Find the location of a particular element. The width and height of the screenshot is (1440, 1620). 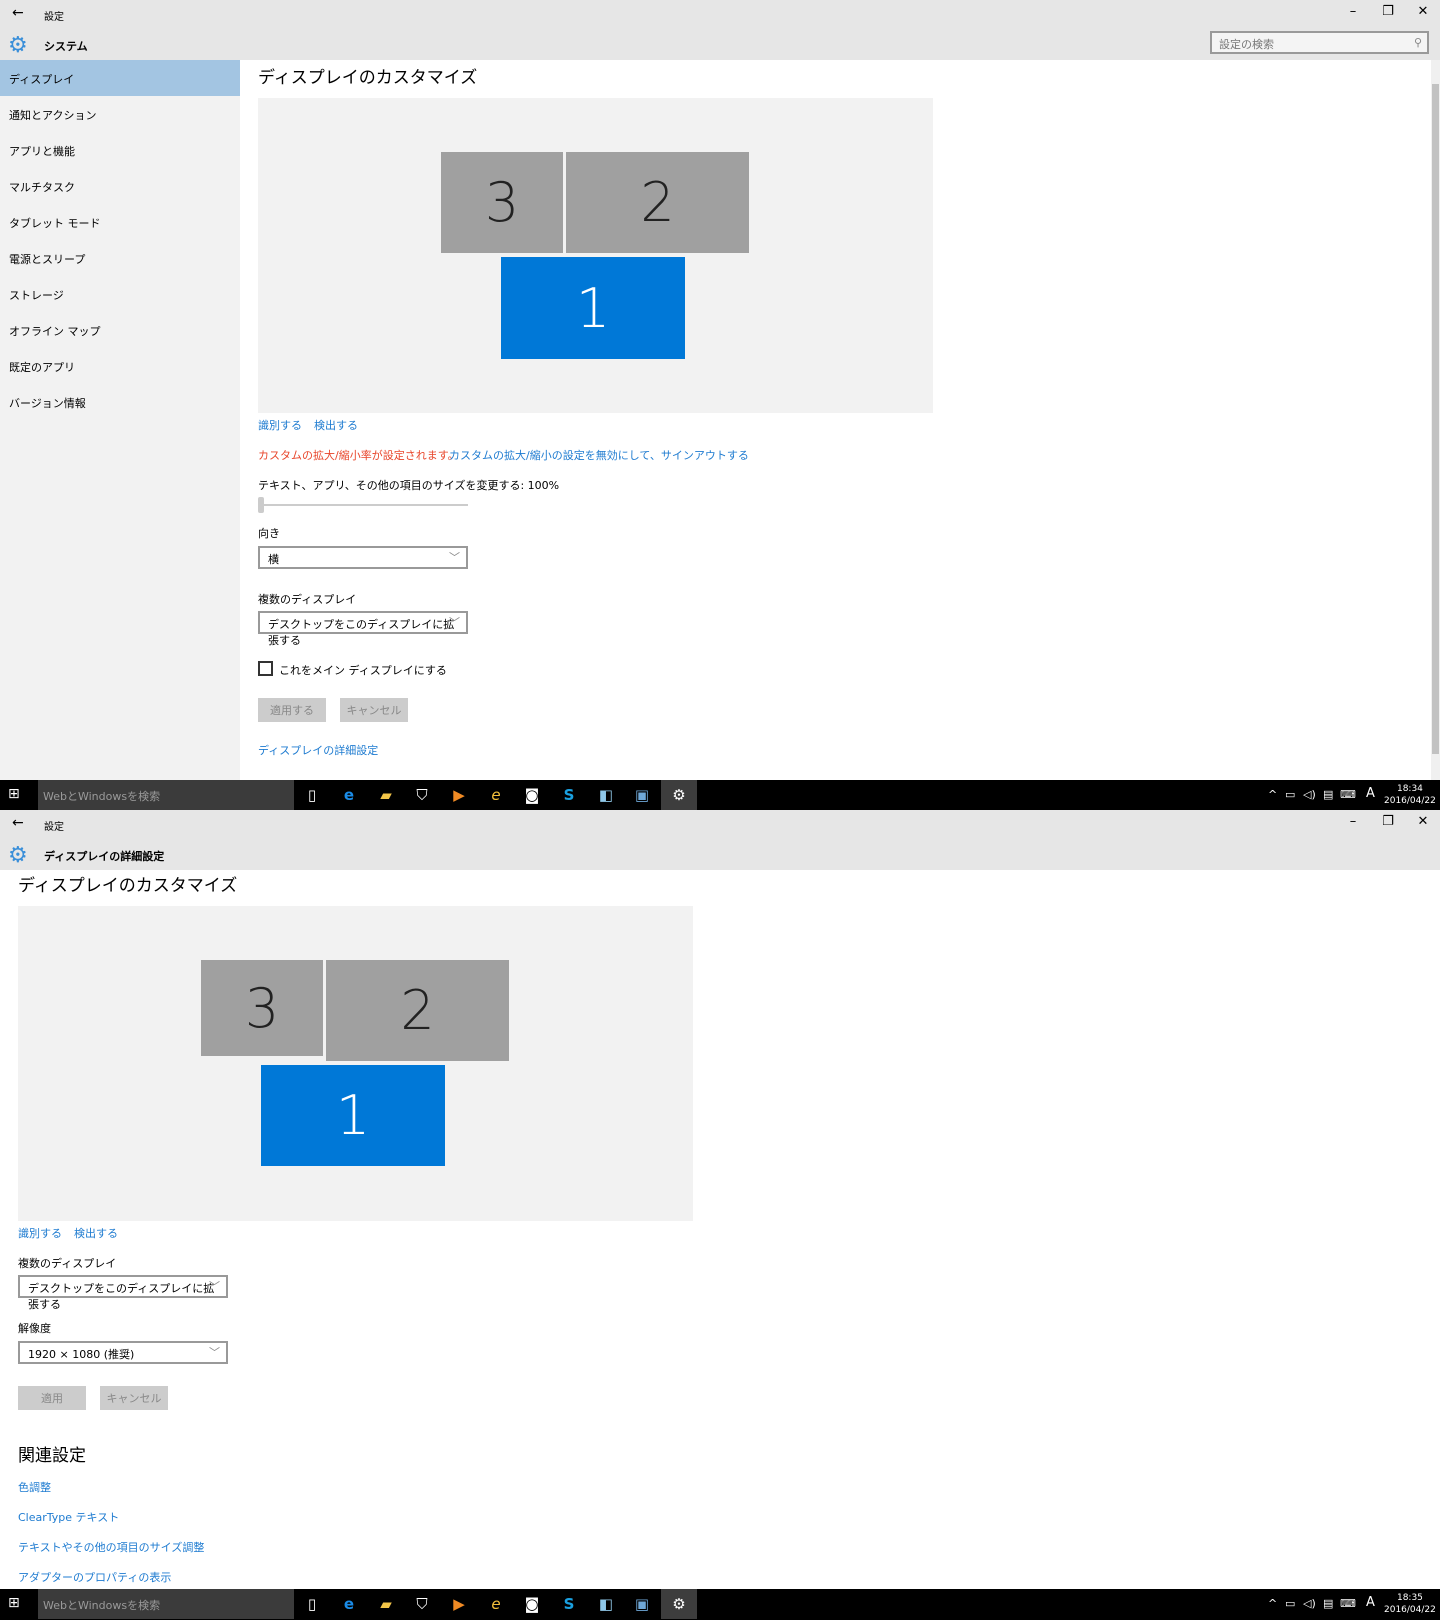

sidebar-item-offline-maps: オフライン マップ is located at coordinates (120, 330).